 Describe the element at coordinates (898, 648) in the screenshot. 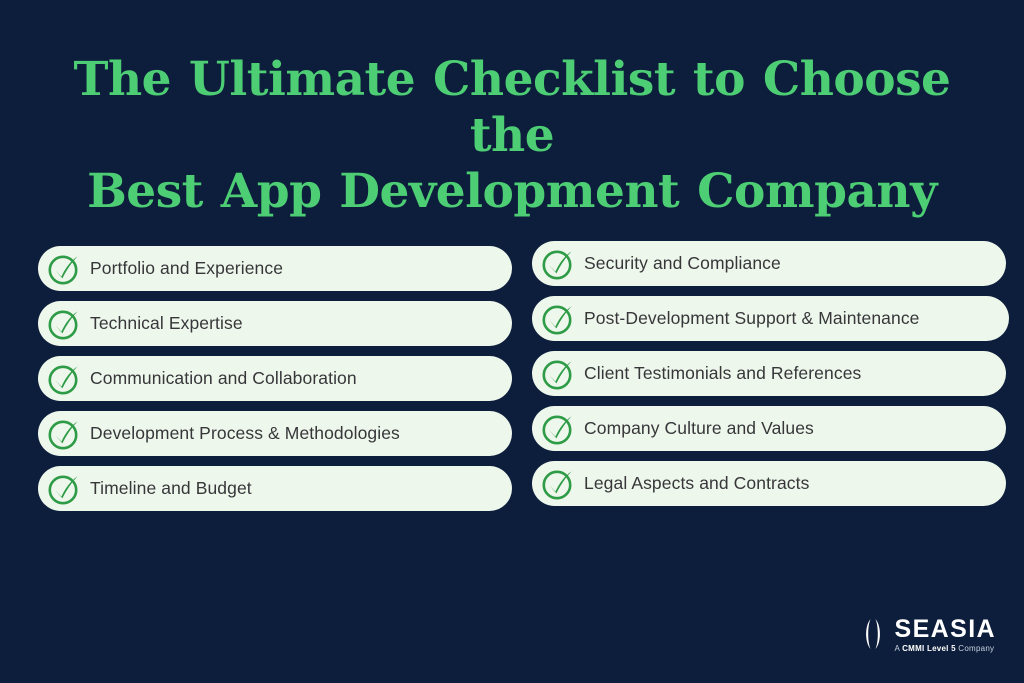

I see `tagline-prefix: A` at that location.